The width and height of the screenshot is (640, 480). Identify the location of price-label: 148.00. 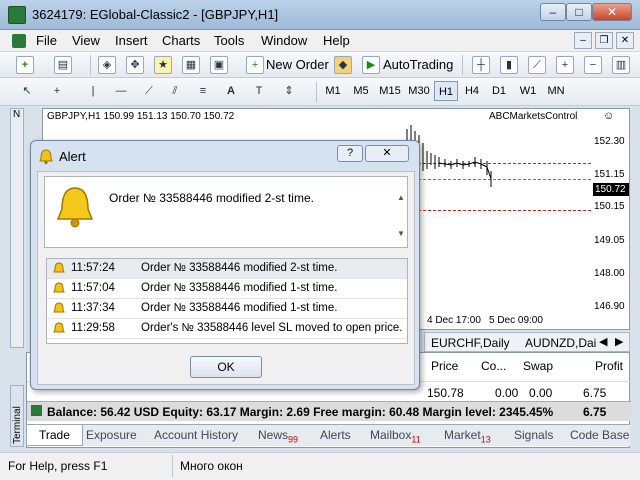
(609, 273).